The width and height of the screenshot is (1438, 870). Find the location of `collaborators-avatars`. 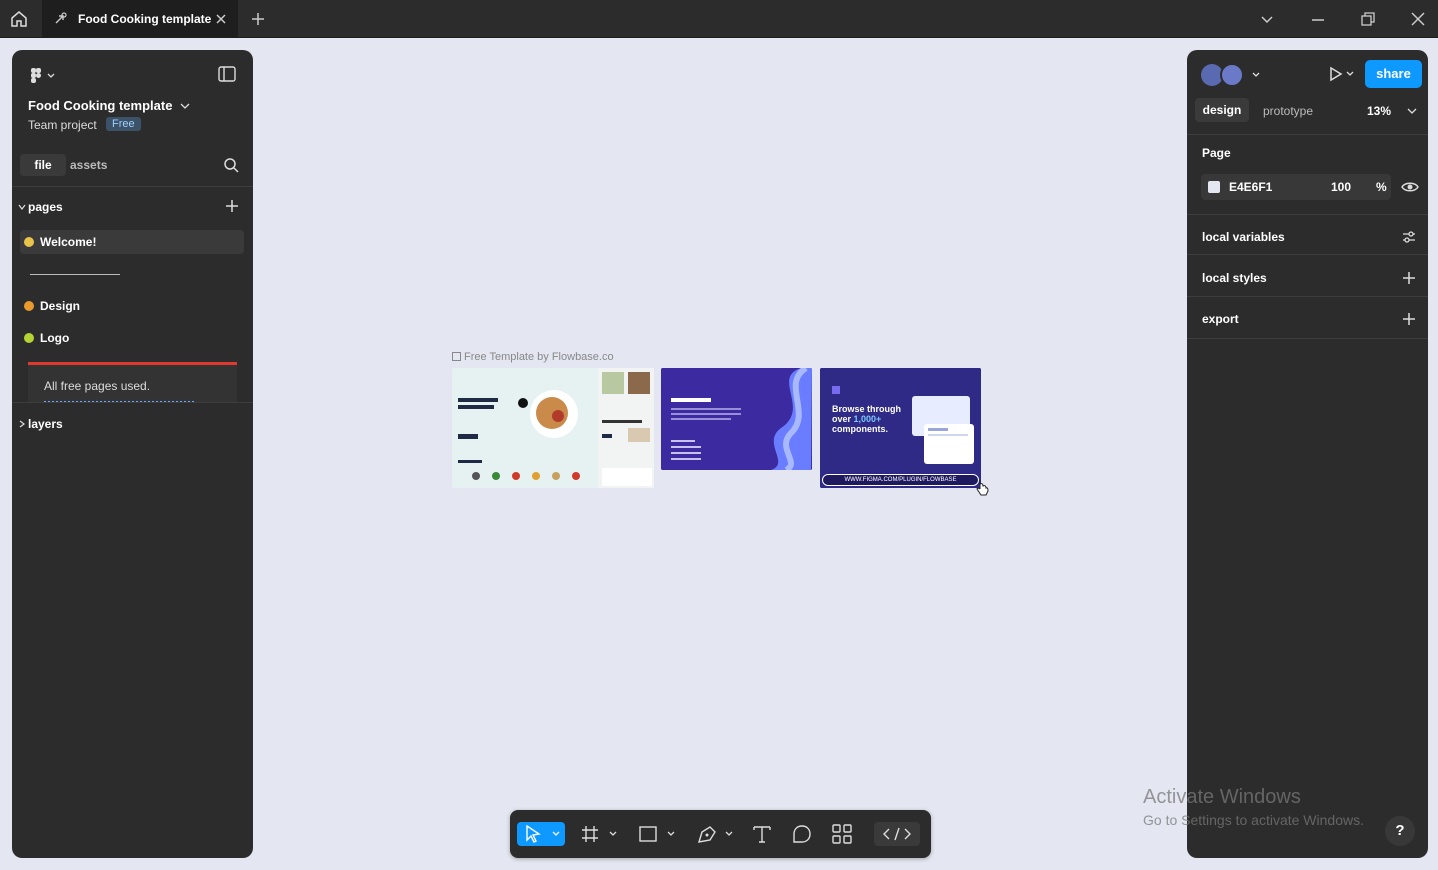

collaborators-avatars is located at coordinates (1231, 75).